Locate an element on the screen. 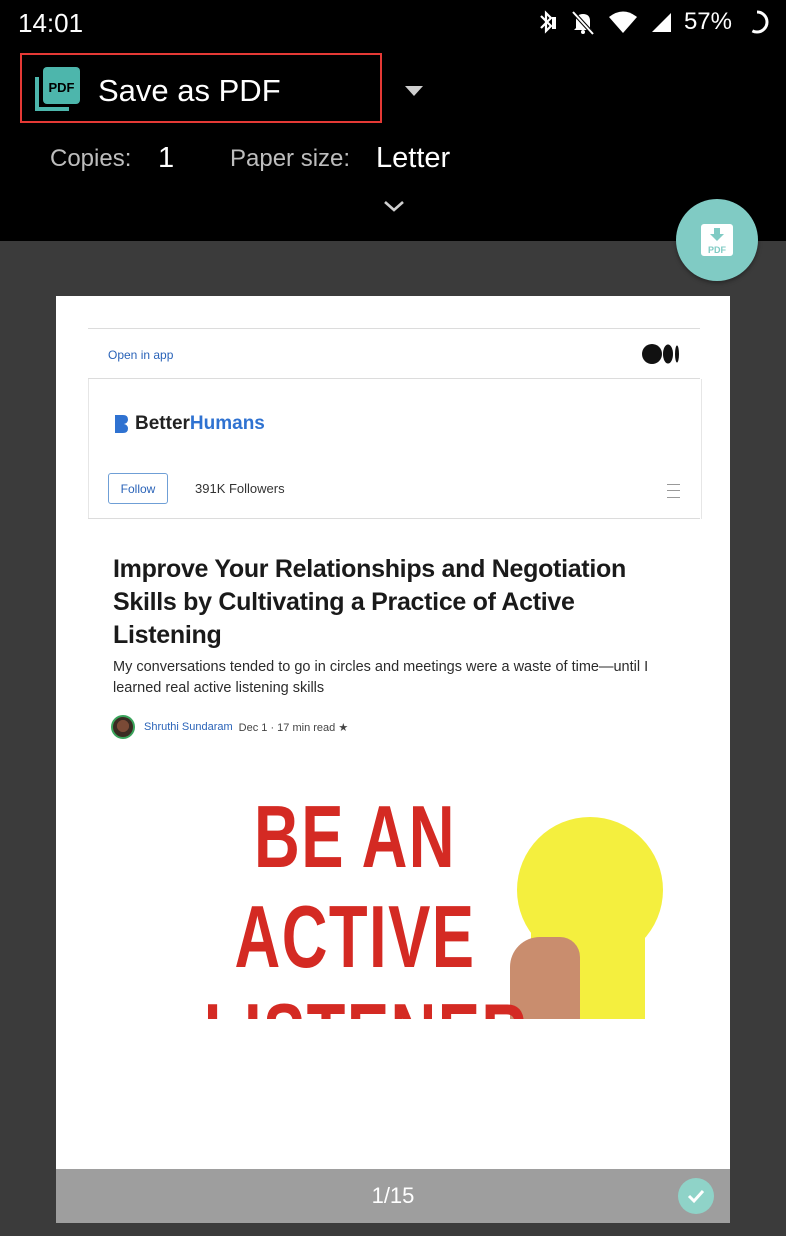 This screenshot has height=1236, width=786. hero-text-line: BE AN is located at coordinates (355, 836).